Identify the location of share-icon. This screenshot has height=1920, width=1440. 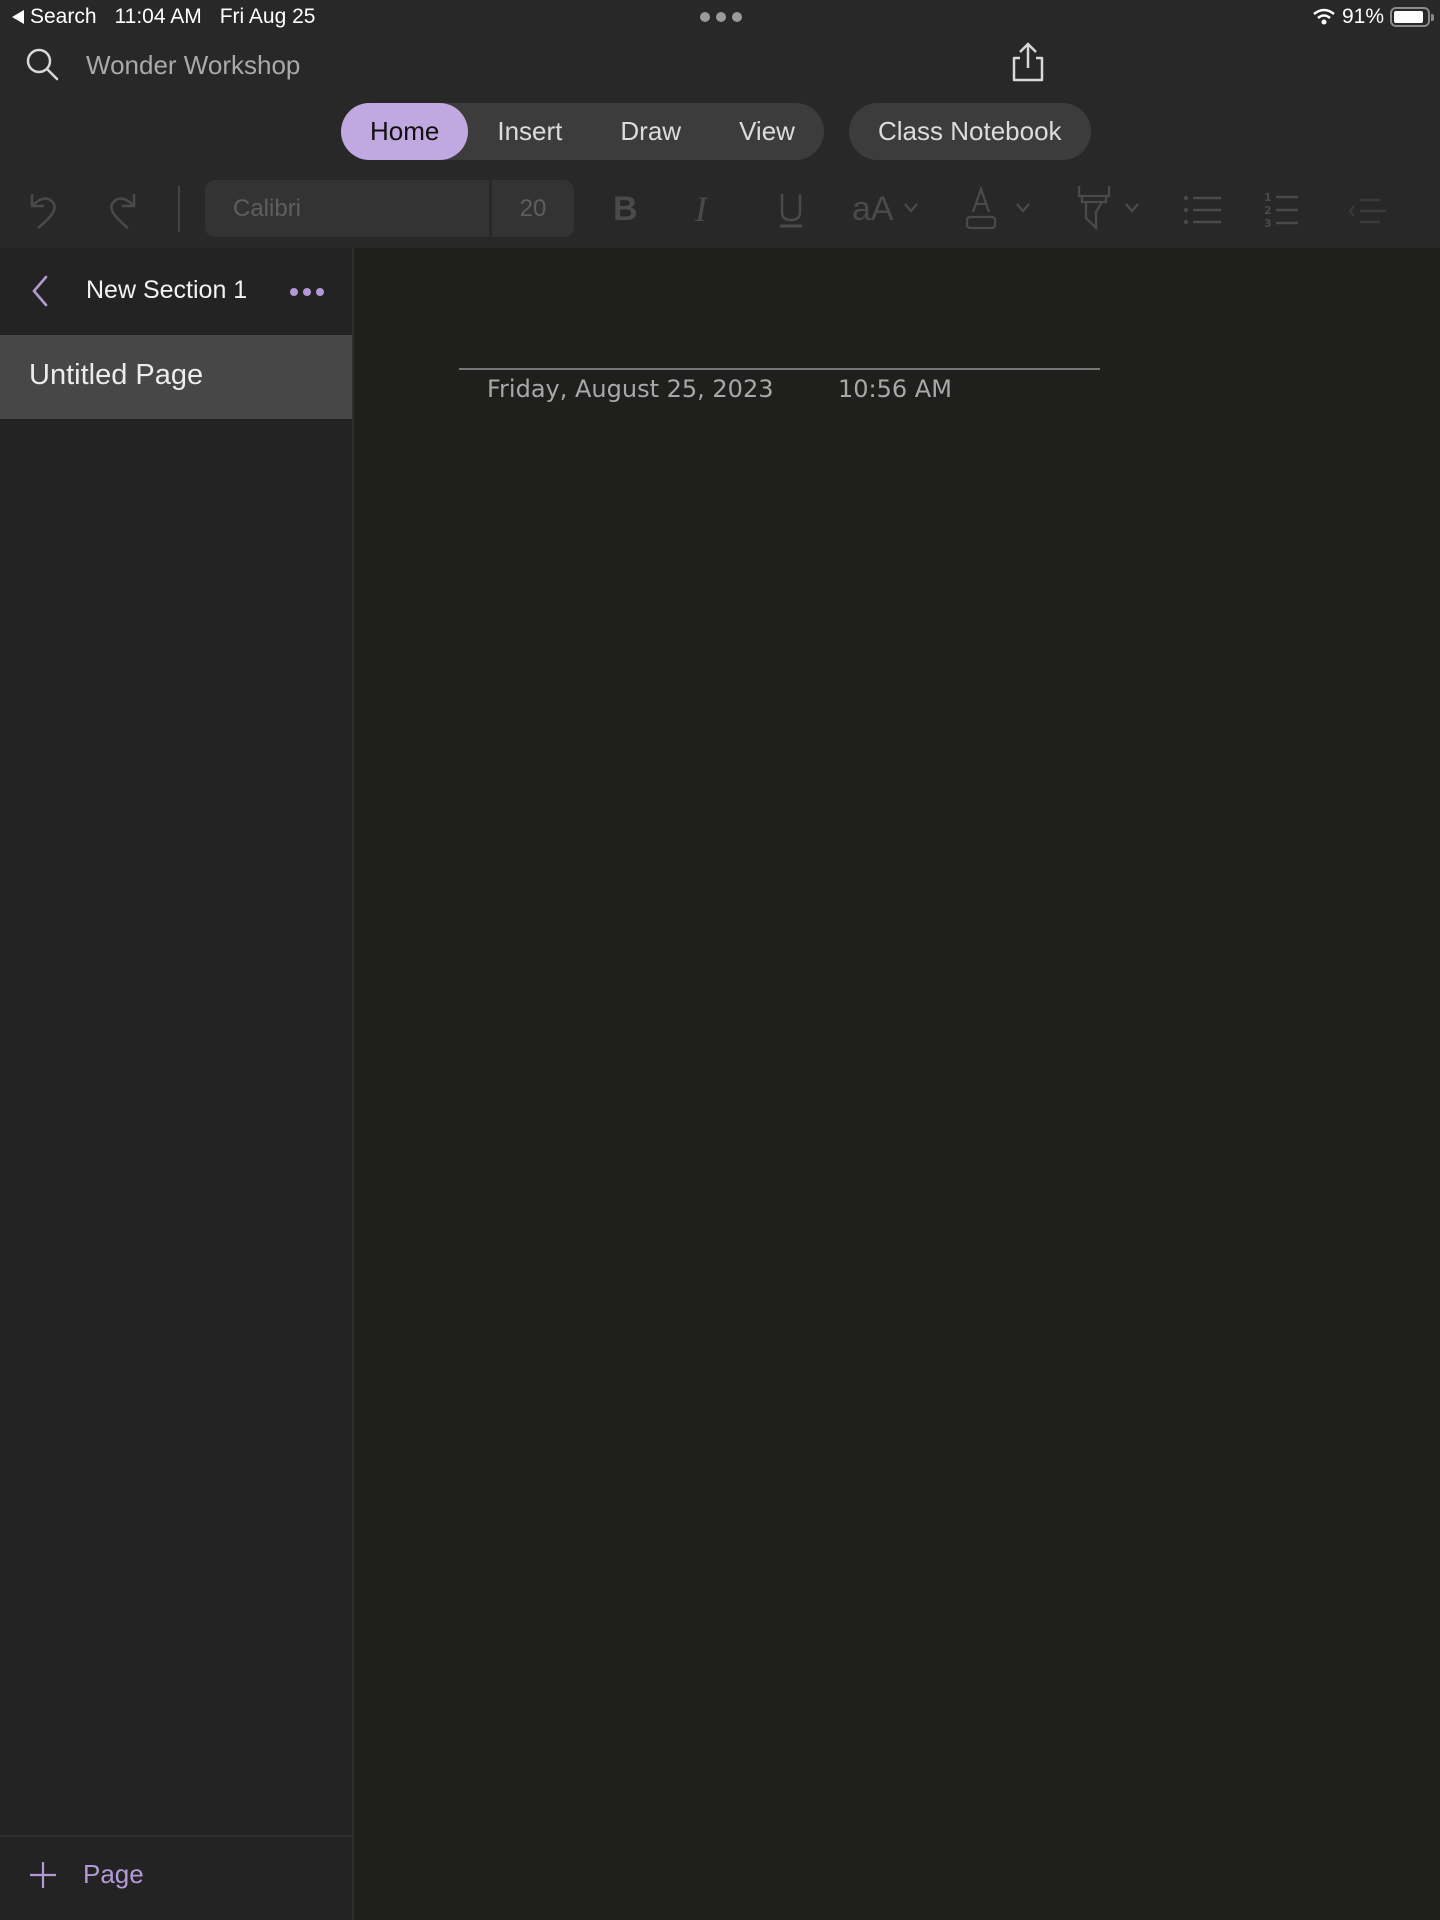
(1028, 62).